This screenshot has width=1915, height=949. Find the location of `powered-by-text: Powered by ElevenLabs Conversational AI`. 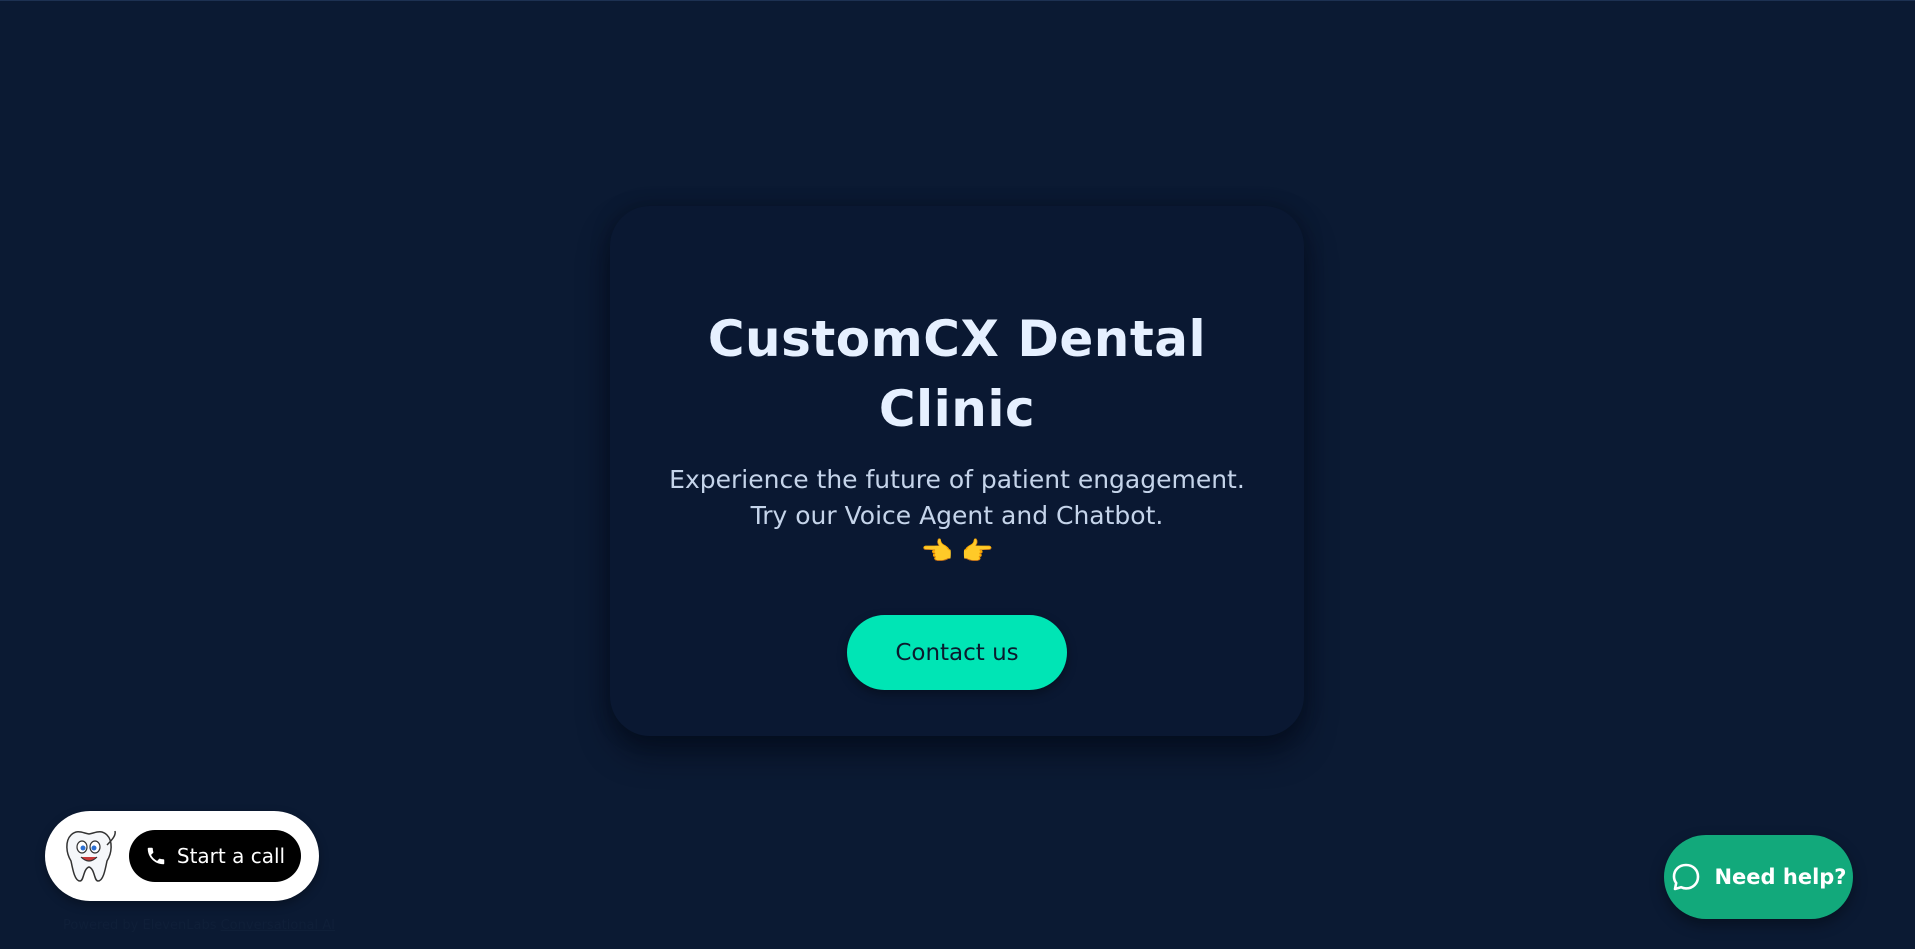

powered-by-text: Powered by ElevenLabs Conversational AI is located at coordinates (199, 925).